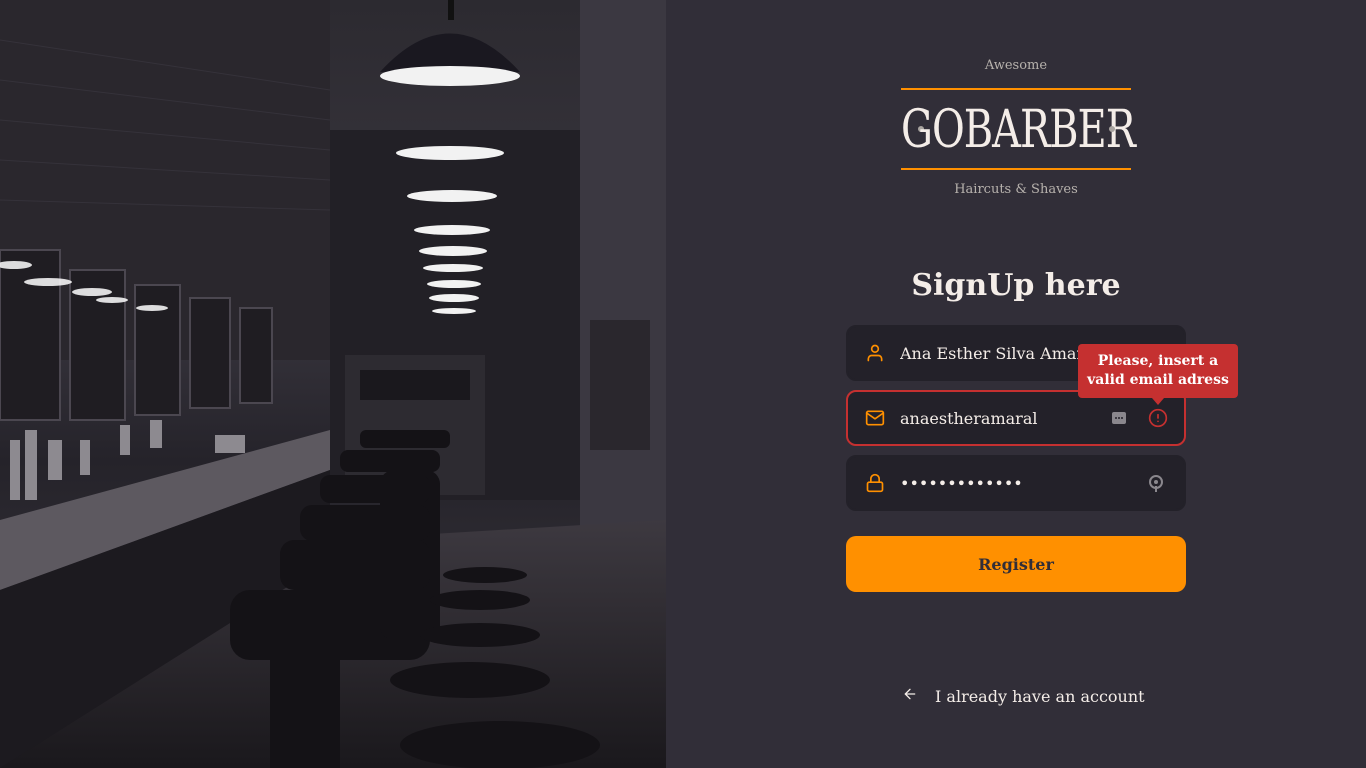 Image resolution: width=1366 pixels, height=768 pixels. I want to click on lock-icon, so click(875, 483).